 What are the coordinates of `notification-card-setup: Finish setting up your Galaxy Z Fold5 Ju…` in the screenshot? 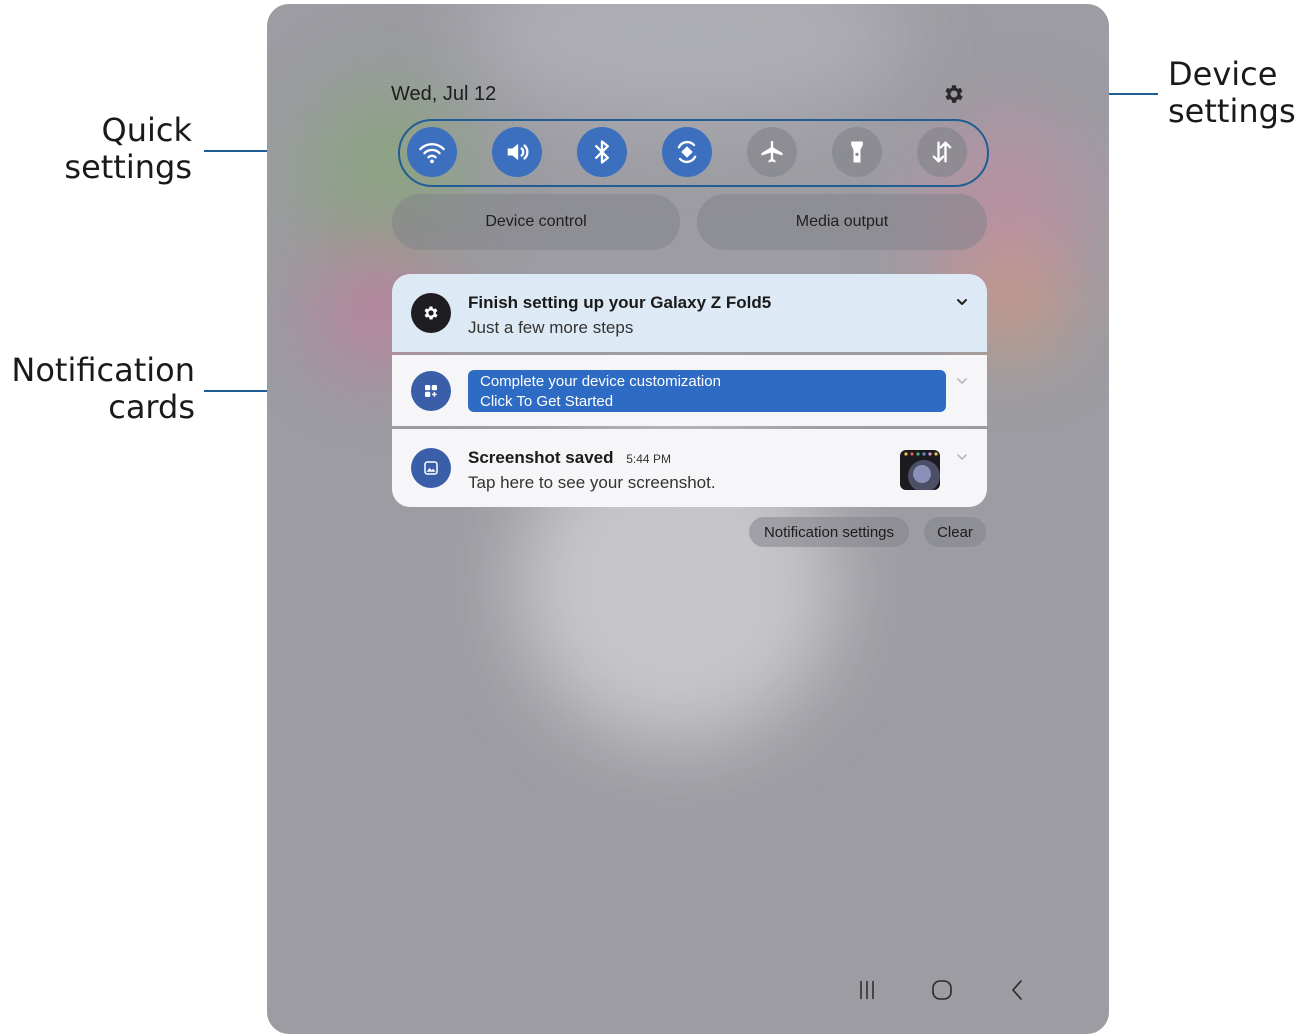 It's located at (689, 313).